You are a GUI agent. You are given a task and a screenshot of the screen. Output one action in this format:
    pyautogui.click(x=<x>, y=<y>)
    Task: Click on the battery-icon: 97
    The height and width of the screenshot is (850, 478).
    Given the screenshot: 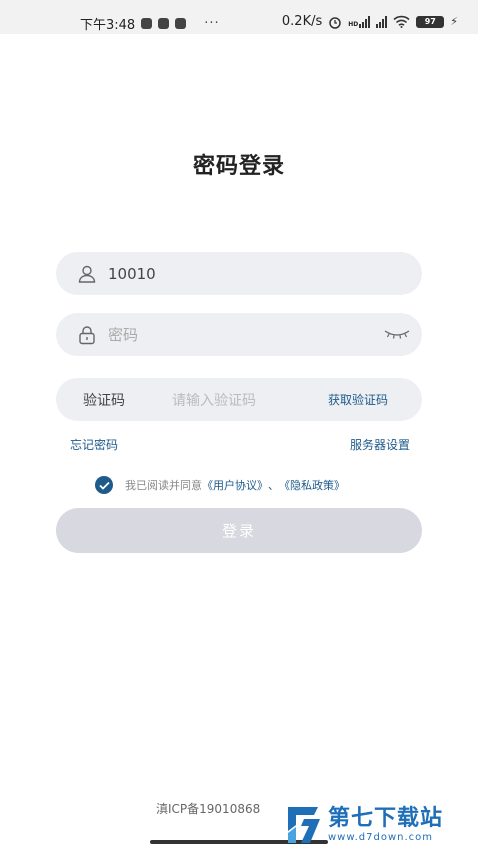 What is the action you would take?
    pyautogui.click(x=430, y=21)
    